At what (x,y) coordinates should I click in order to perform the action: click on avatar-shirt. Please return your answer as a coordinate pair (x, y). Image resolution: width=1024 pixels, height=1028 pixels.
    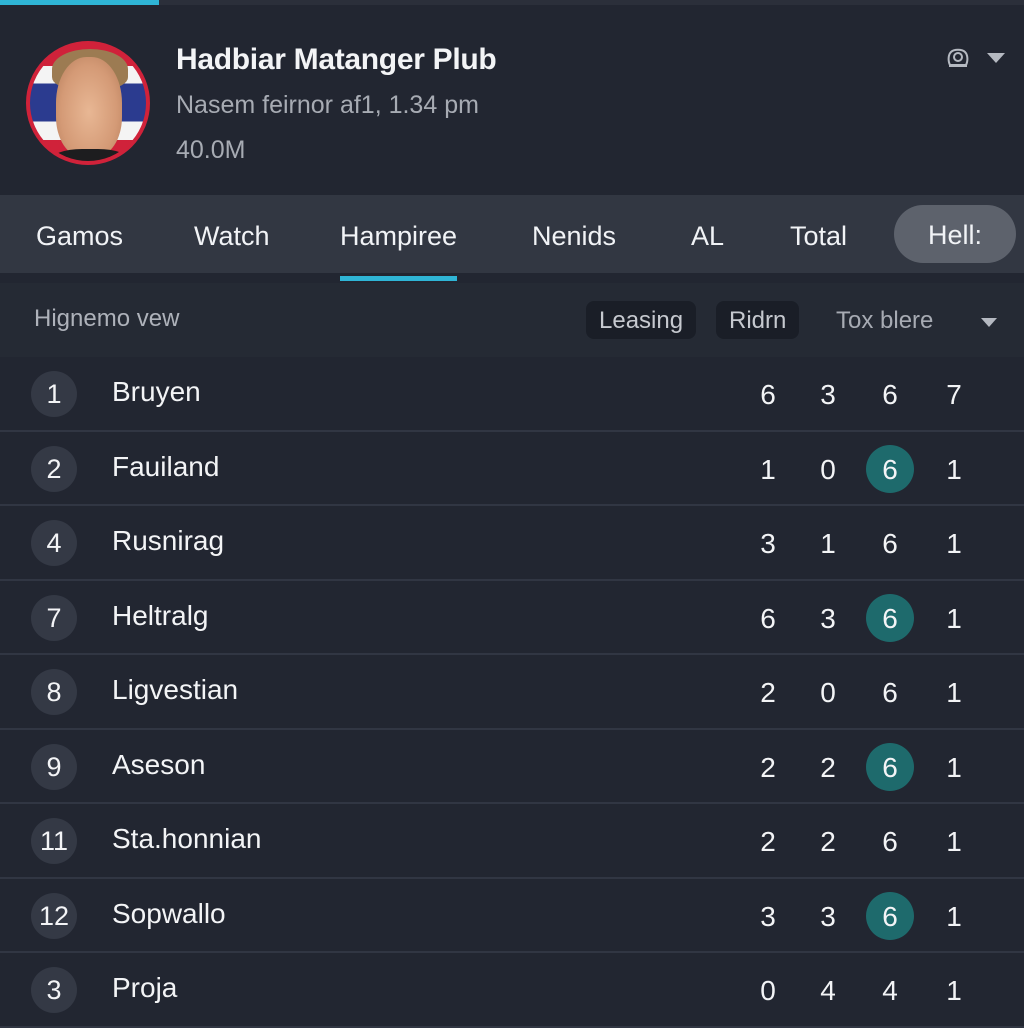
    Looking at the image, I should click on (90, 155).